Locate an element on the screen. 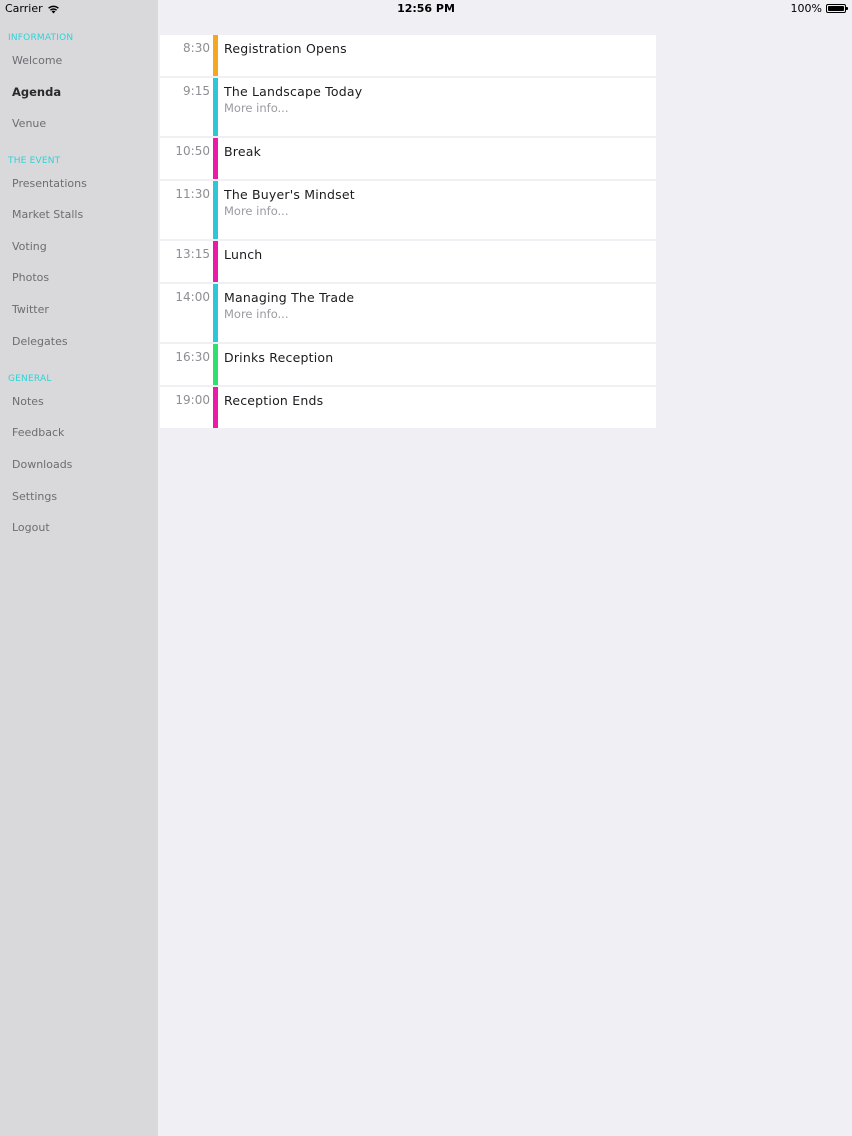  sidebar-item-welcome: Welcome is located at coordinates (82, 61).